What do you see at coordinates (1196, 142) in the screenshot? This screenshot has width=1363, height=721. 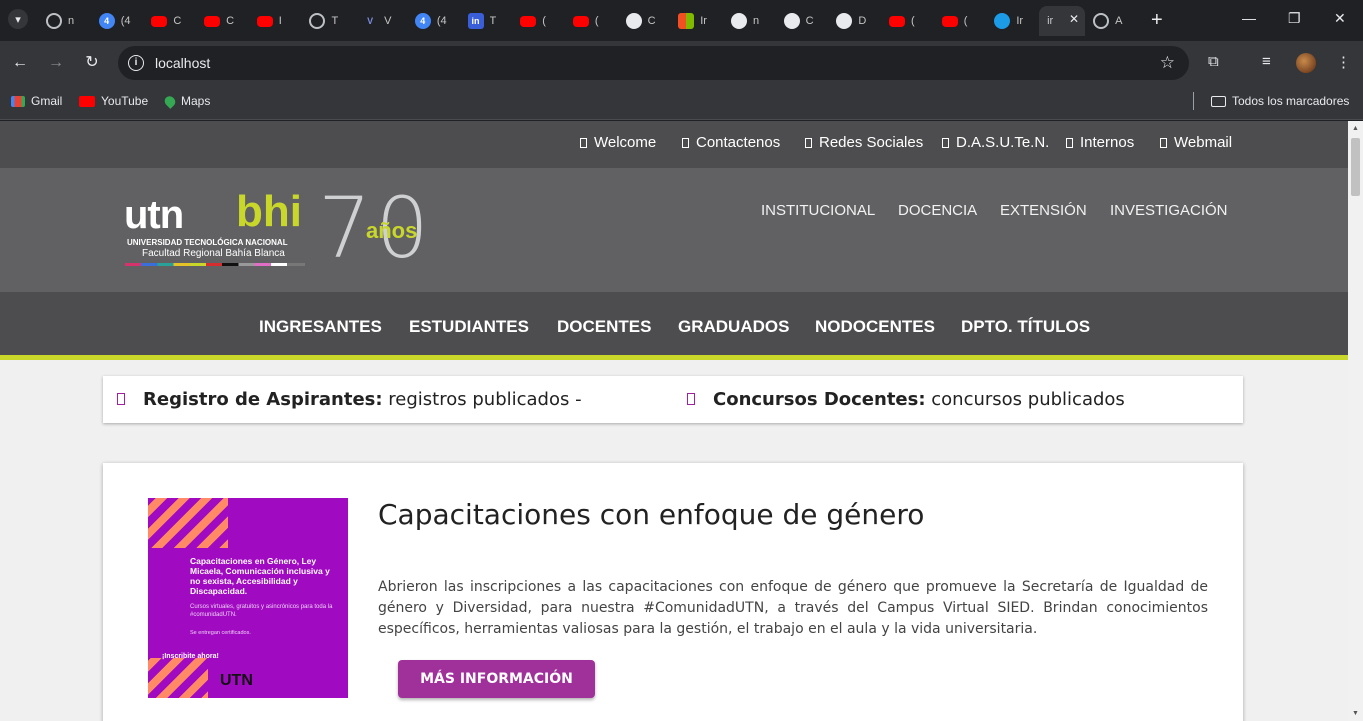 I see `topnav-webmail: Webmail` at bounding box center [1196, 142].